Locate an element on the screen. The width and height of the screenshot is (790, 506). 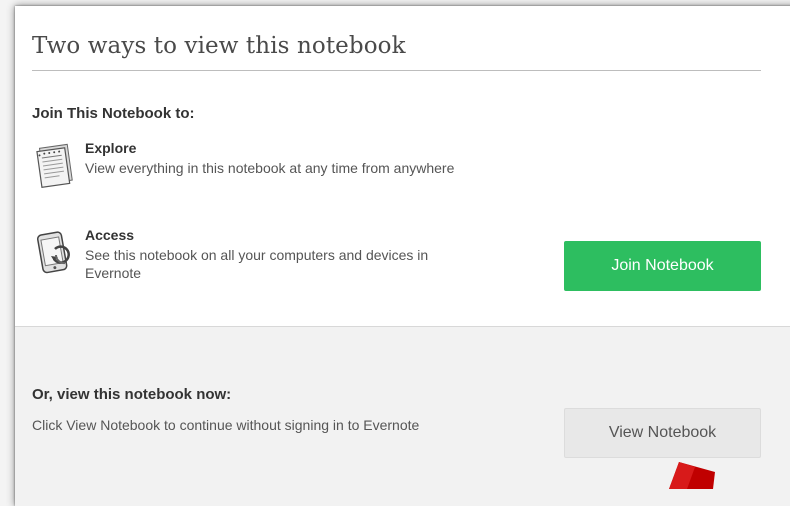
notebook-pages-icon is located at coordinates (57, 165).